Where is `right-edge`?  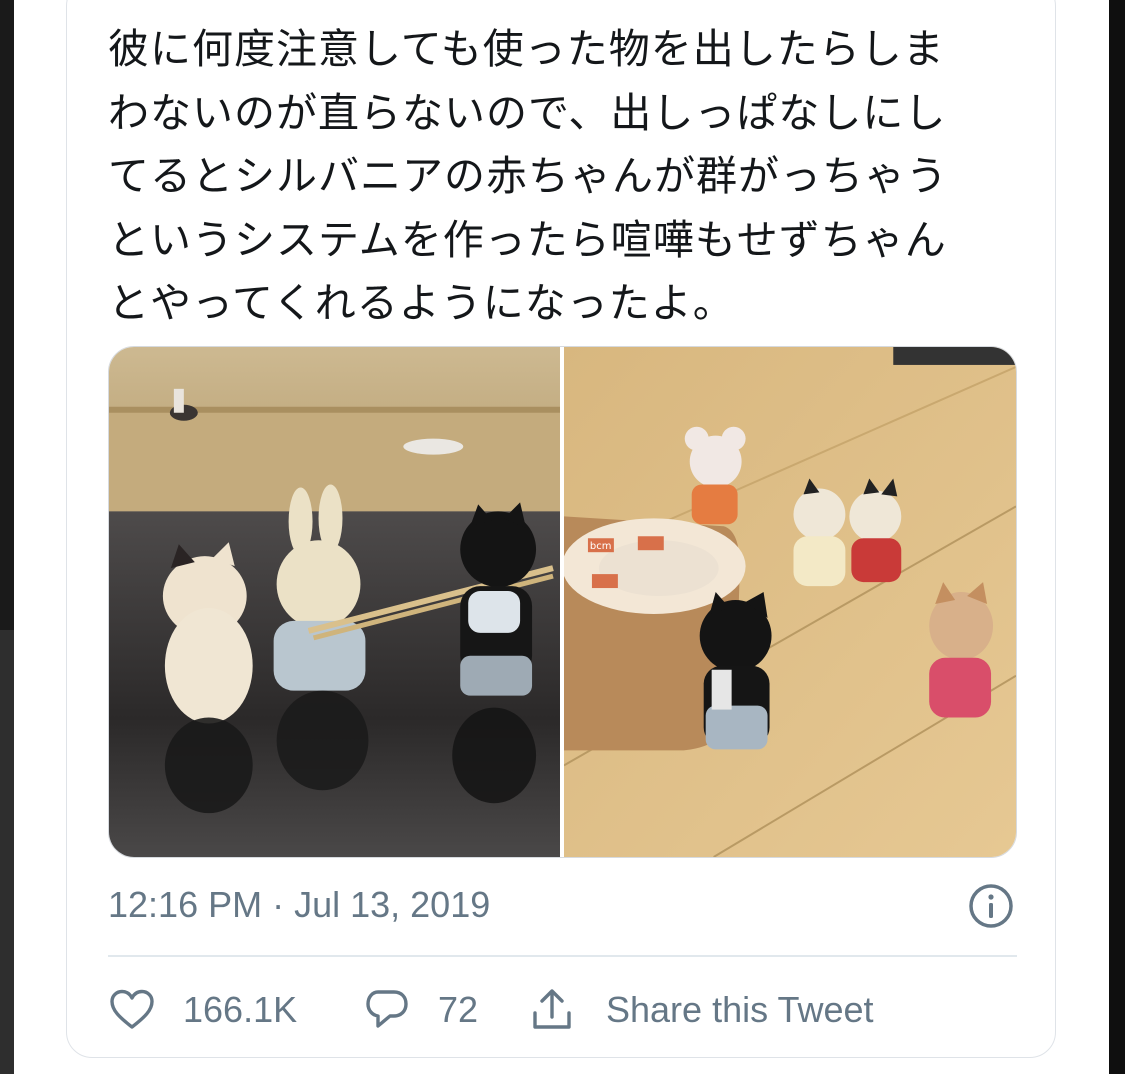
right-edge is located at coordinates (1117, 537).